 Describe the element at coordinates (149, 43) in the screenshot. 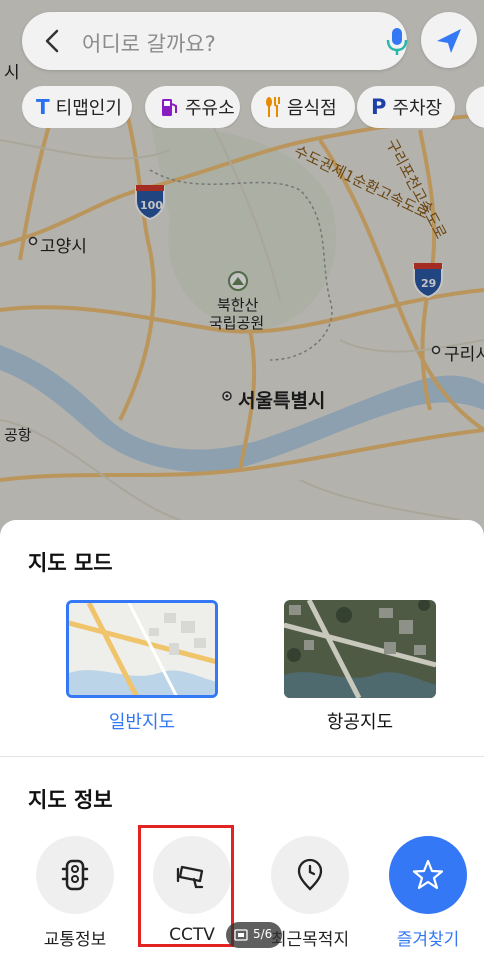

I see `search-placeholder: 어디로 갈까요?` at that location.